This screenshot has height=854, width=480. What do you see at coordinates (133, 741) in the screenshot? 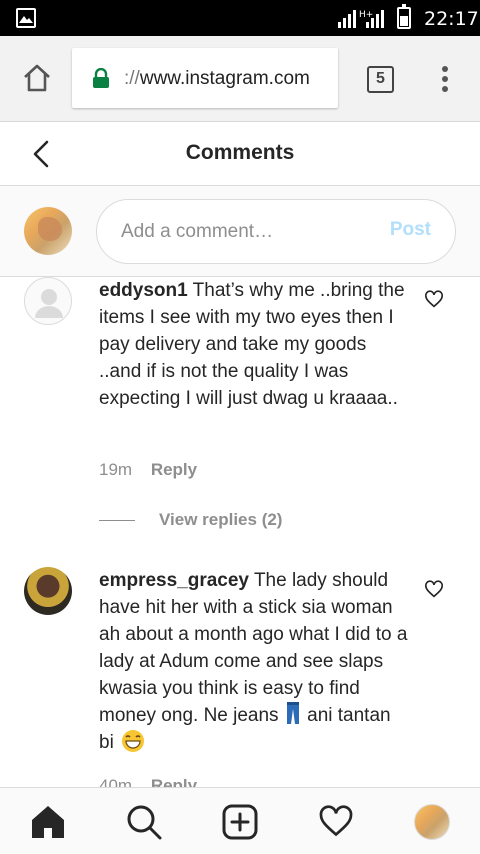
I see `laughing-emoji-icon` at bounding box center [133, 741].